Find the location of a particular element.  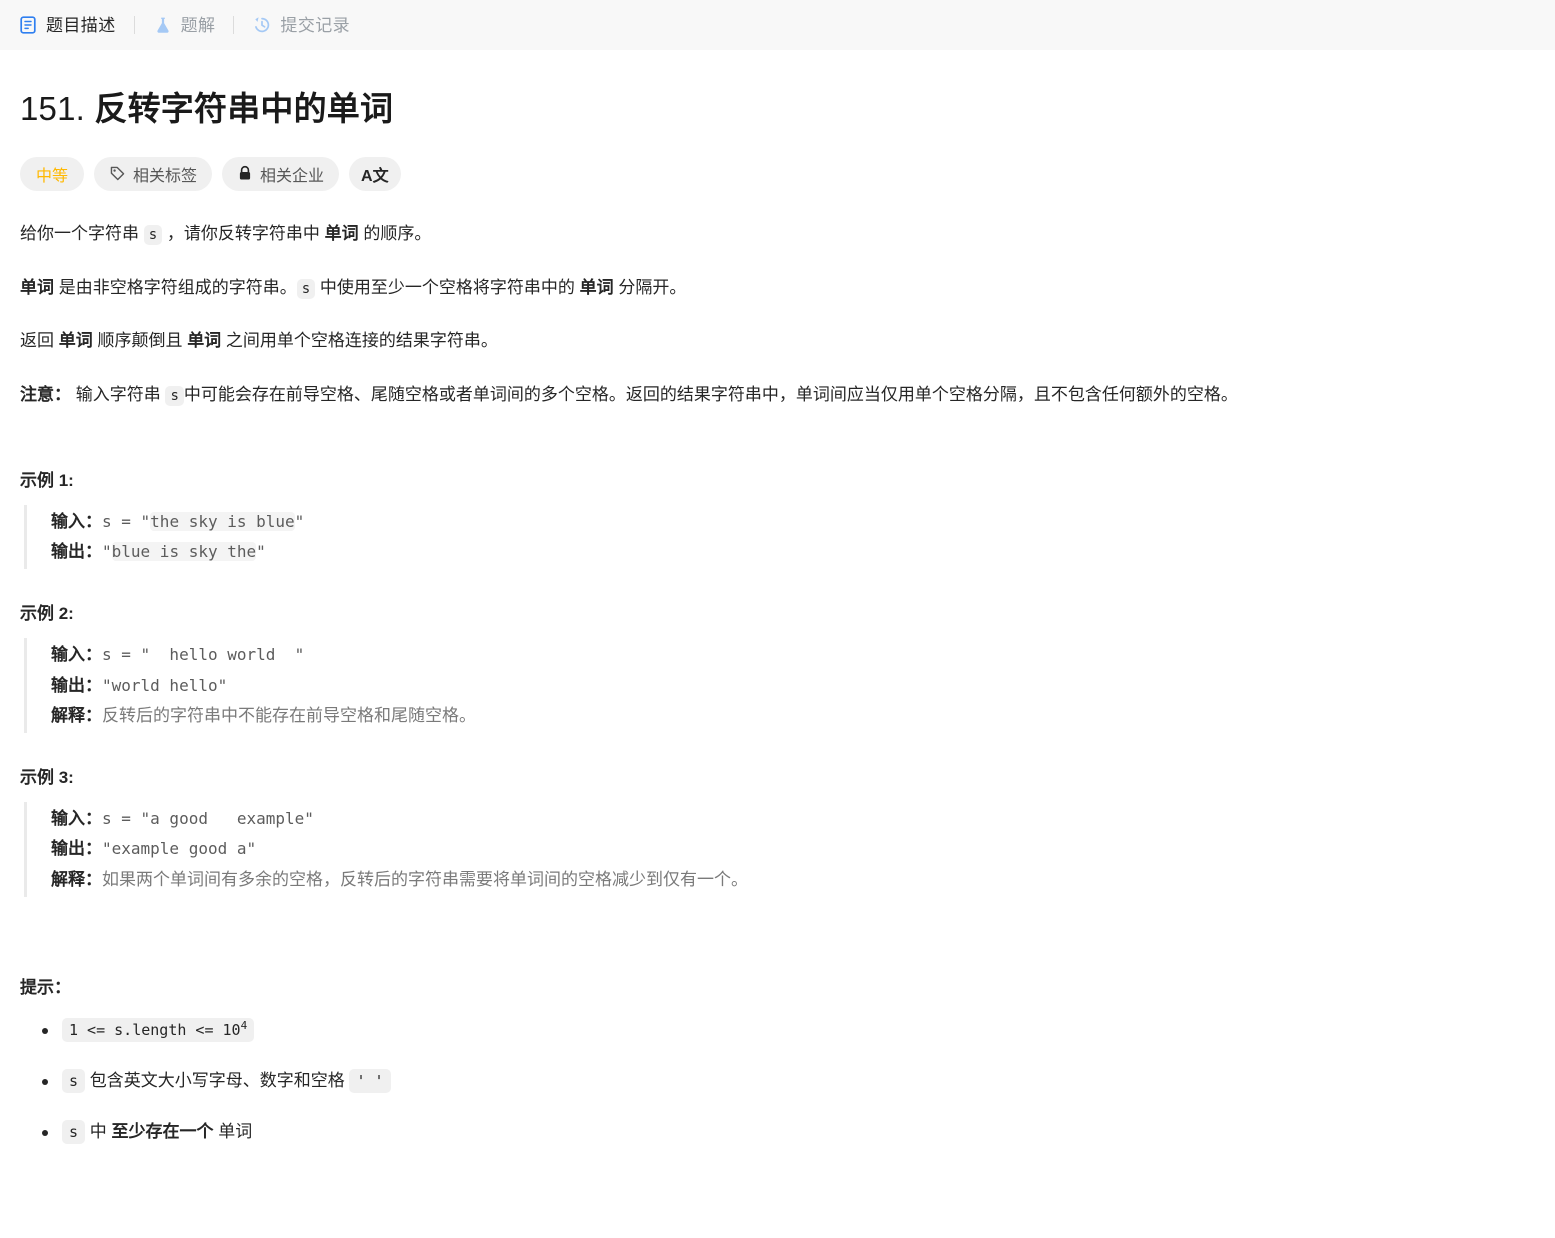

p2-c: 分隔开。 is located at coordinates (650, 287).